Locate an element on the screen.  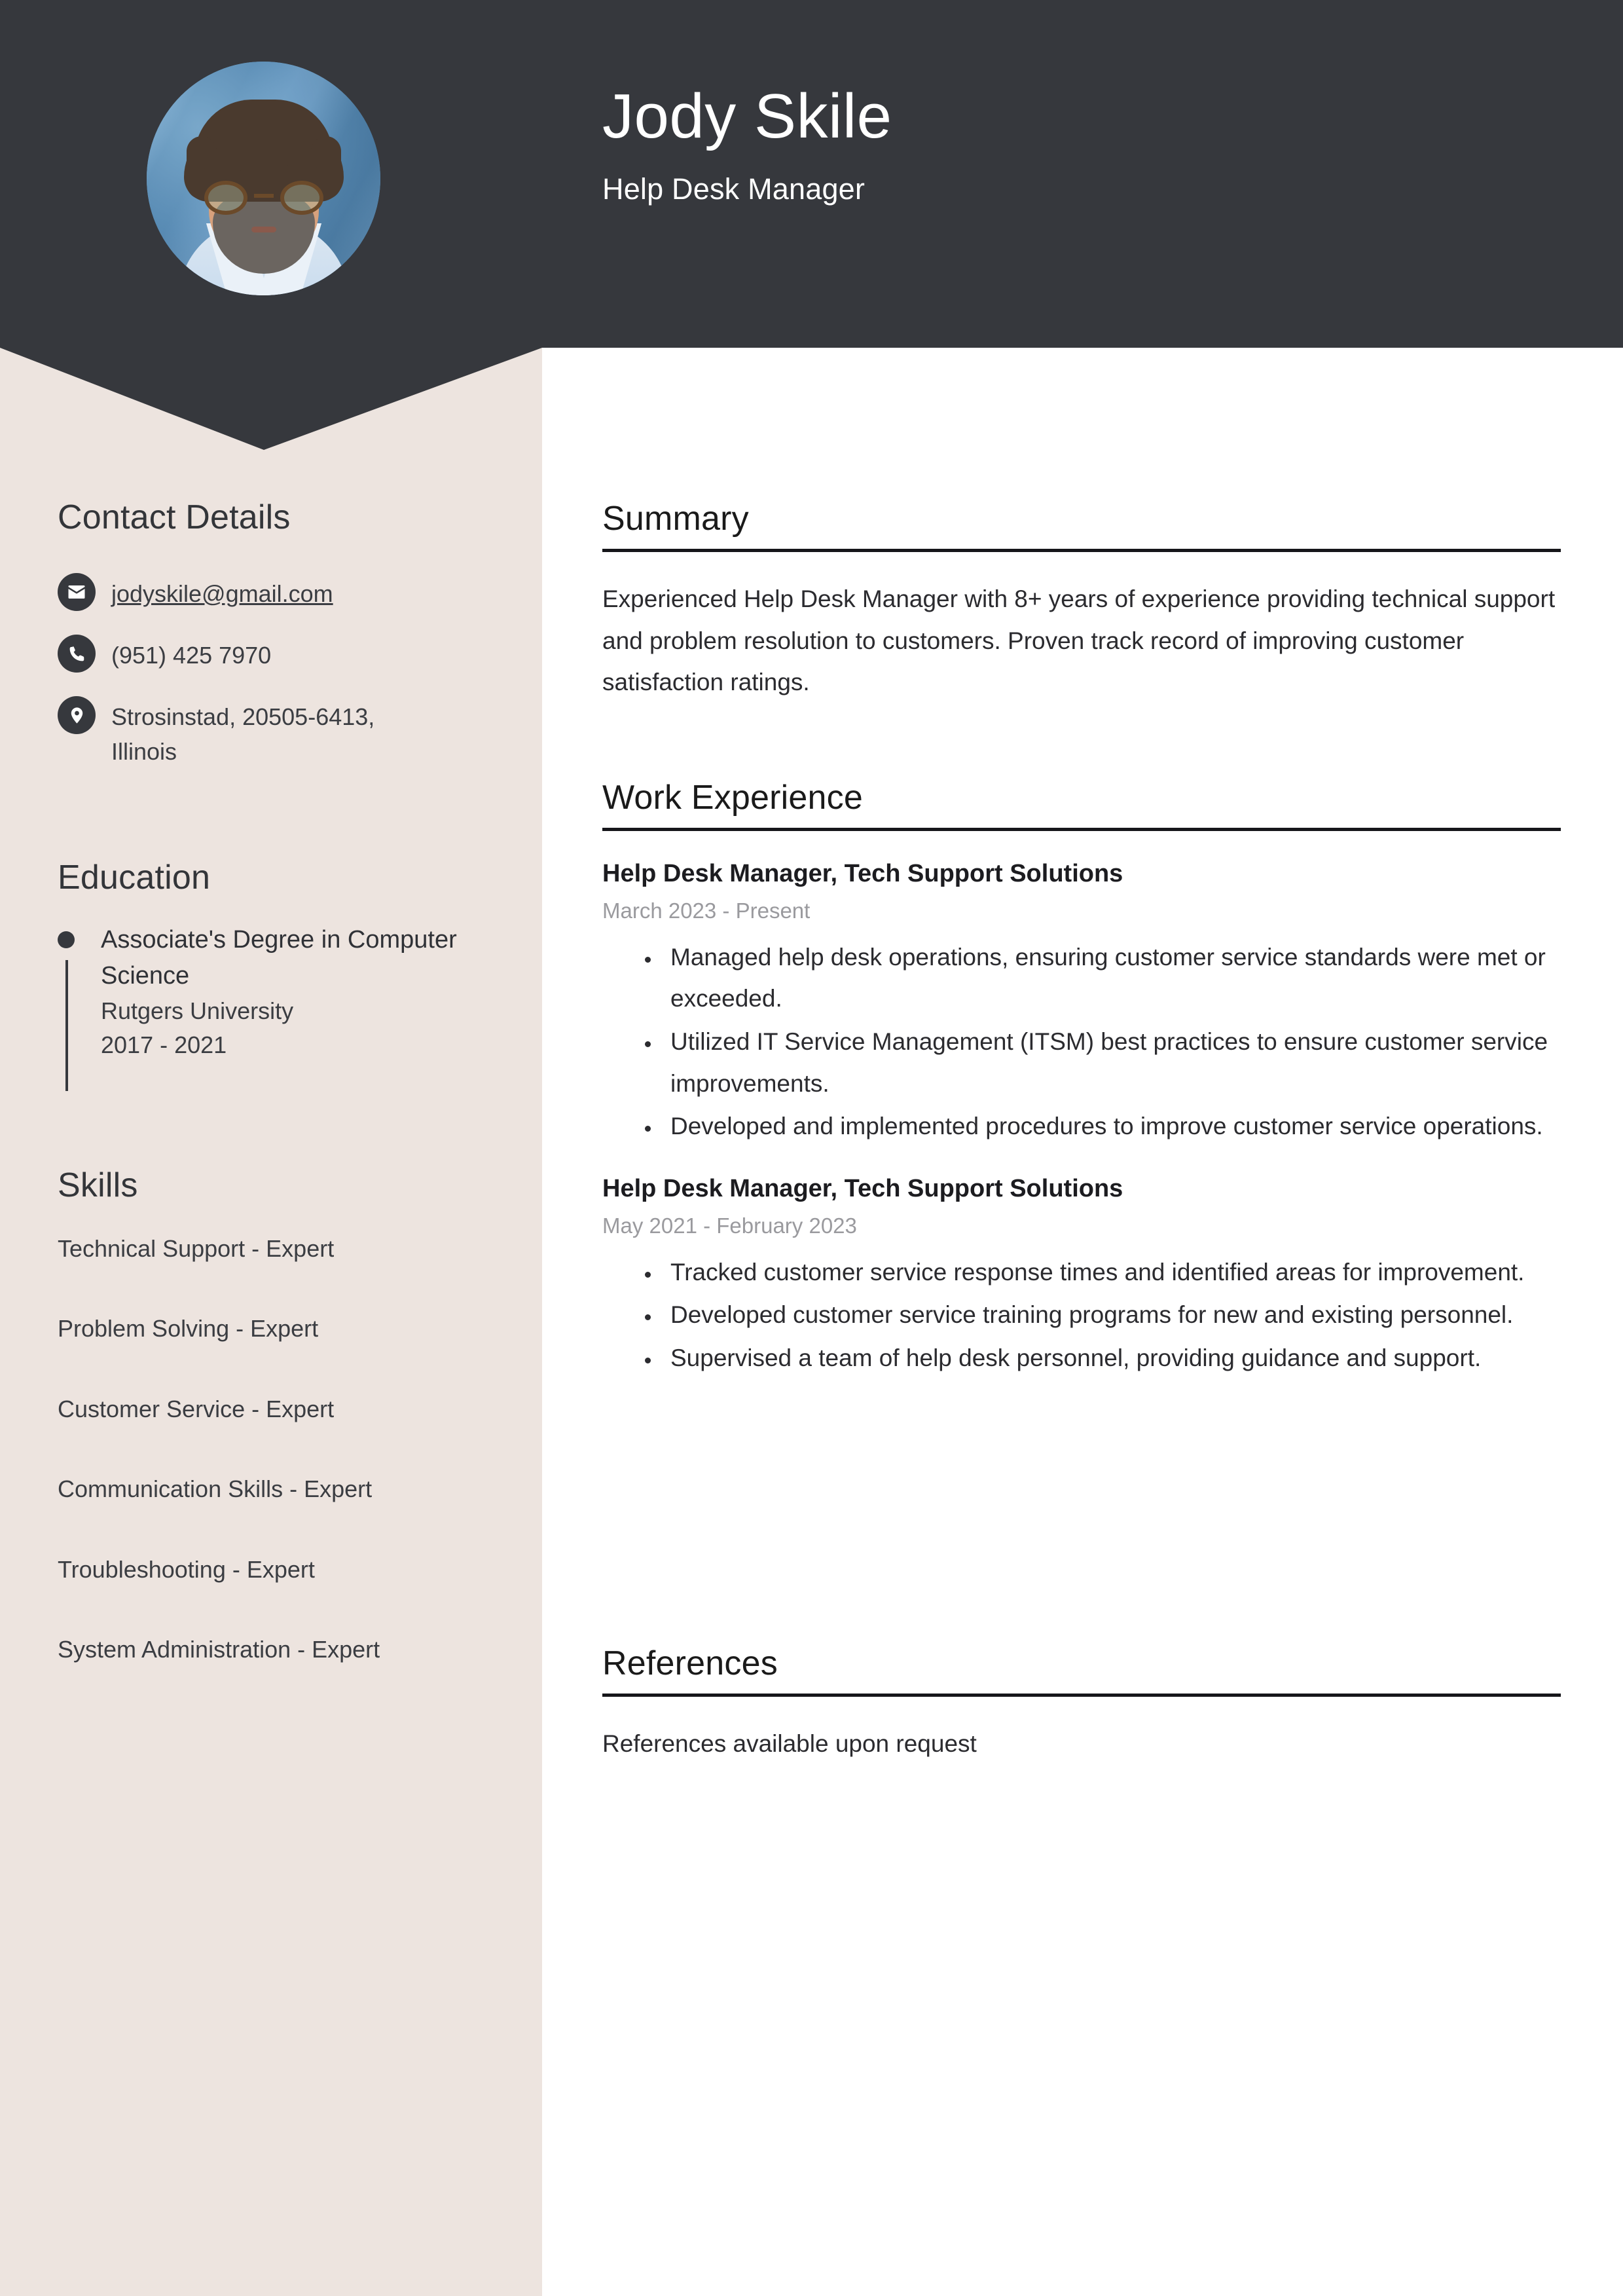
skills-heading: Skills is located at coordinates (98, 1185).